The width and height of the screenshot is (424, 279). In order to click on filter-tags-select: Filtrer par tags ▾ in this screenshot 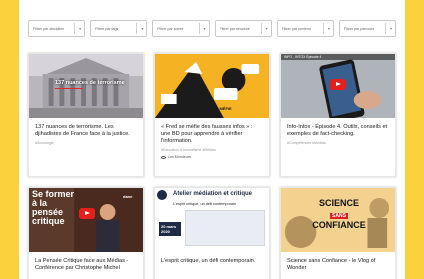, I will do `click(119, 28)`.